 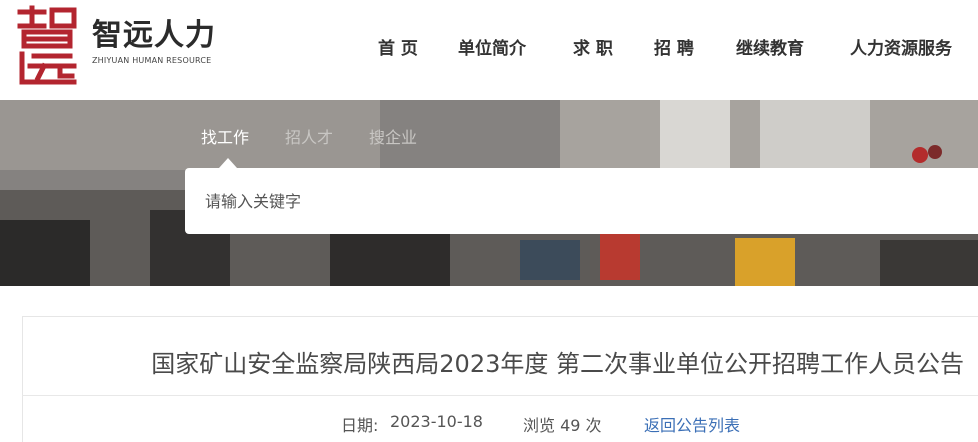 I want to click on tab-find-company: 搜企业, so click(x=393, y=136).